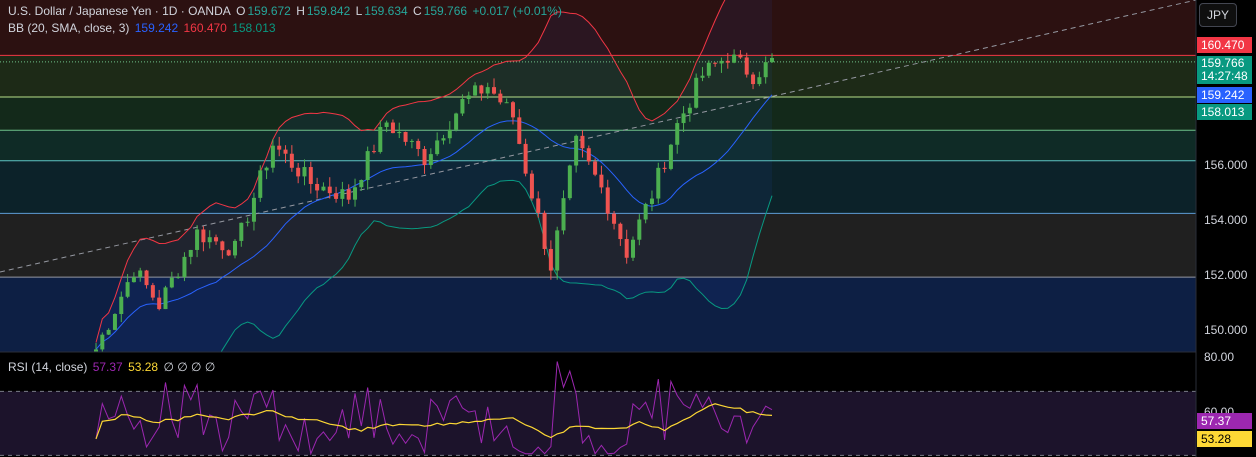  What do you see at coordinates (205, 28) in the screenshot?
I see `bb-upper-value: 160.470` at bounding box center [205, 28].